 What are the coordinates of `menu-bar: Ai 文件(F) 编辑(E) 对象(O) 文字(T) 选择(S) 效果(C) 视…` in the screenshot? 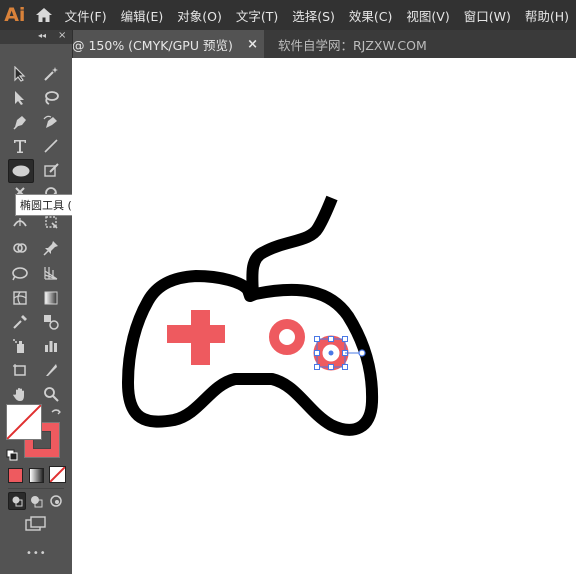 It's located at (288, 15).